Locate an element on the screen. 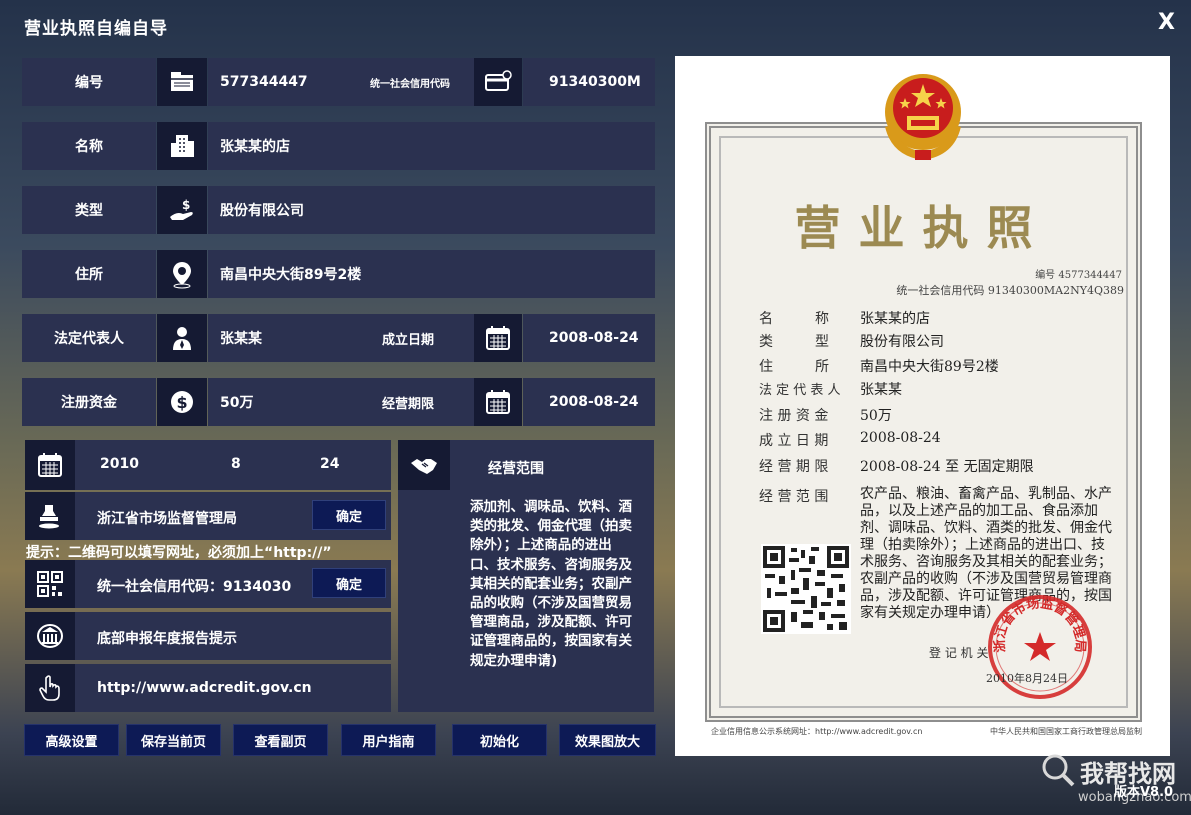 The width and height of the screenshot is (1191, 815). cert-footer-left: 企业信用信息公示系统网址：http://www.adcredit.gov.cn is located at coordinates (817, 731).